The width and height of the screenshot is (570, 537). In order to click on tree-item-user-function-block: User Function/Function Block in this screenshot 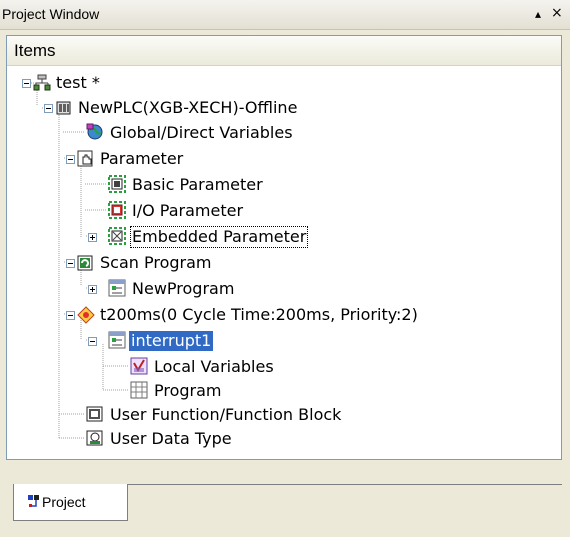, I will do `click(197, 416)`.